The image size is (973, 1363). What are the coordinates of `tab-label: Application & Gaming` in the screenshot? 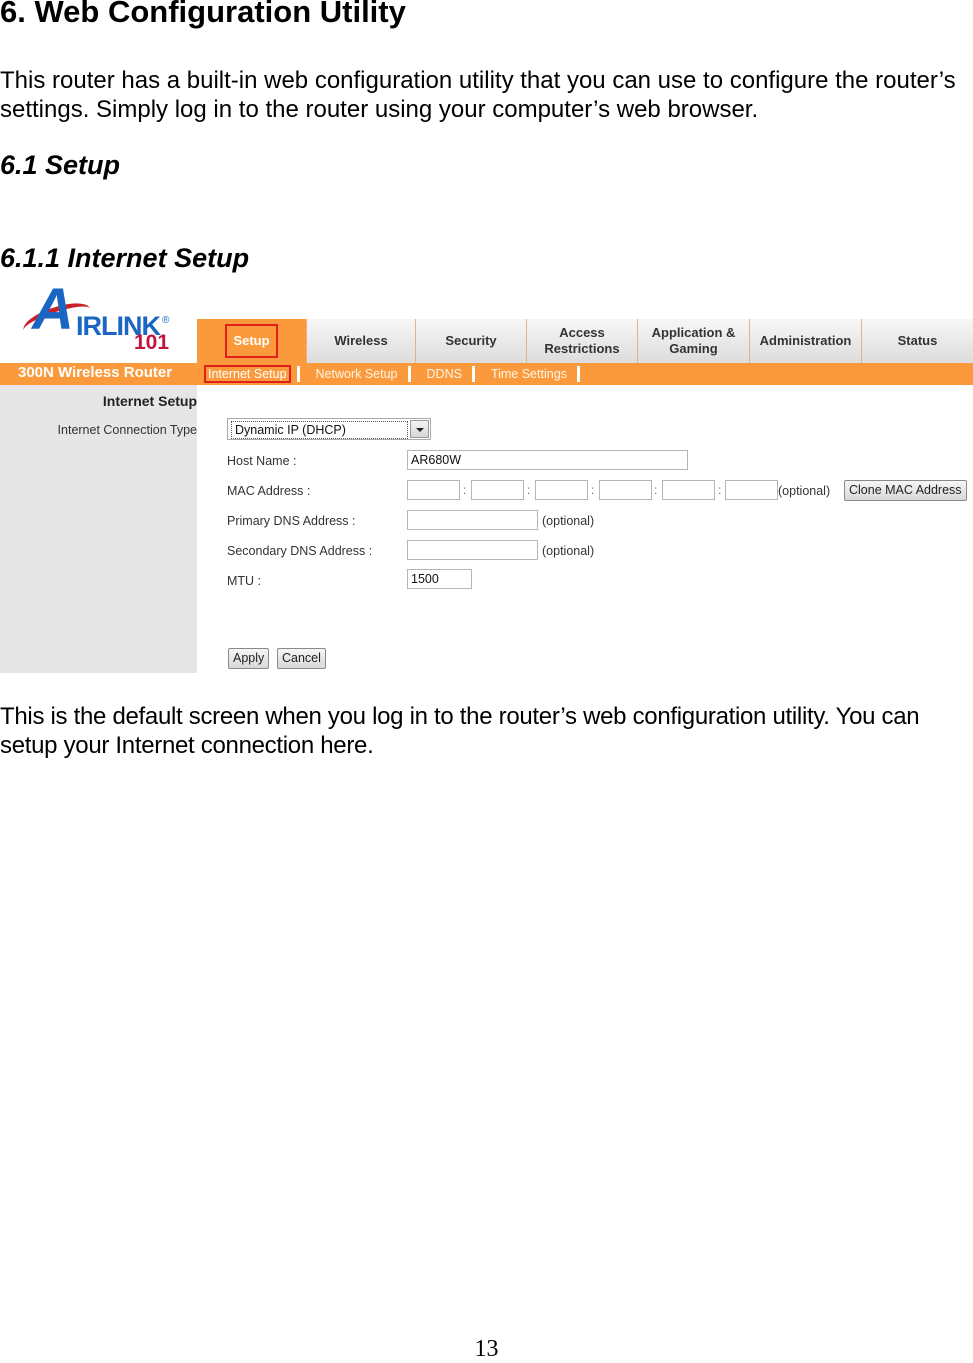 It's located at (693, 340).